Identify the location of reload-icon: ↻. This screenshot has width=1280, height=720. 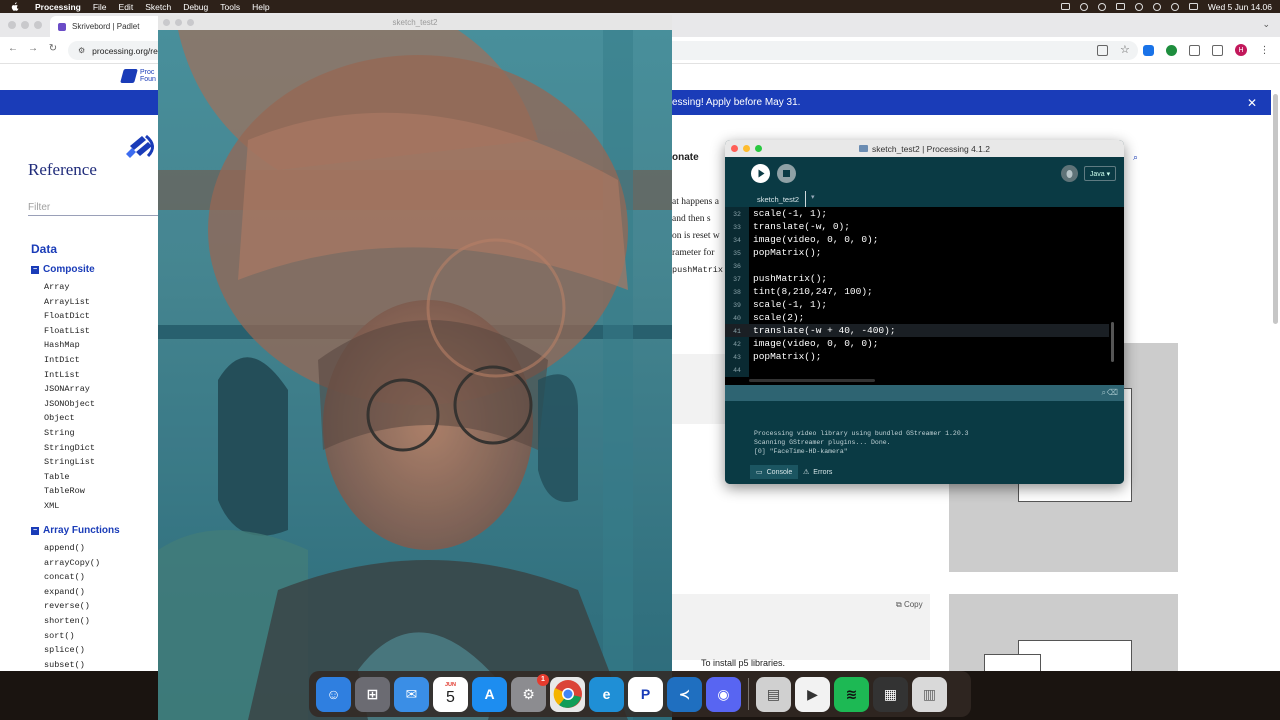
(53, 48).